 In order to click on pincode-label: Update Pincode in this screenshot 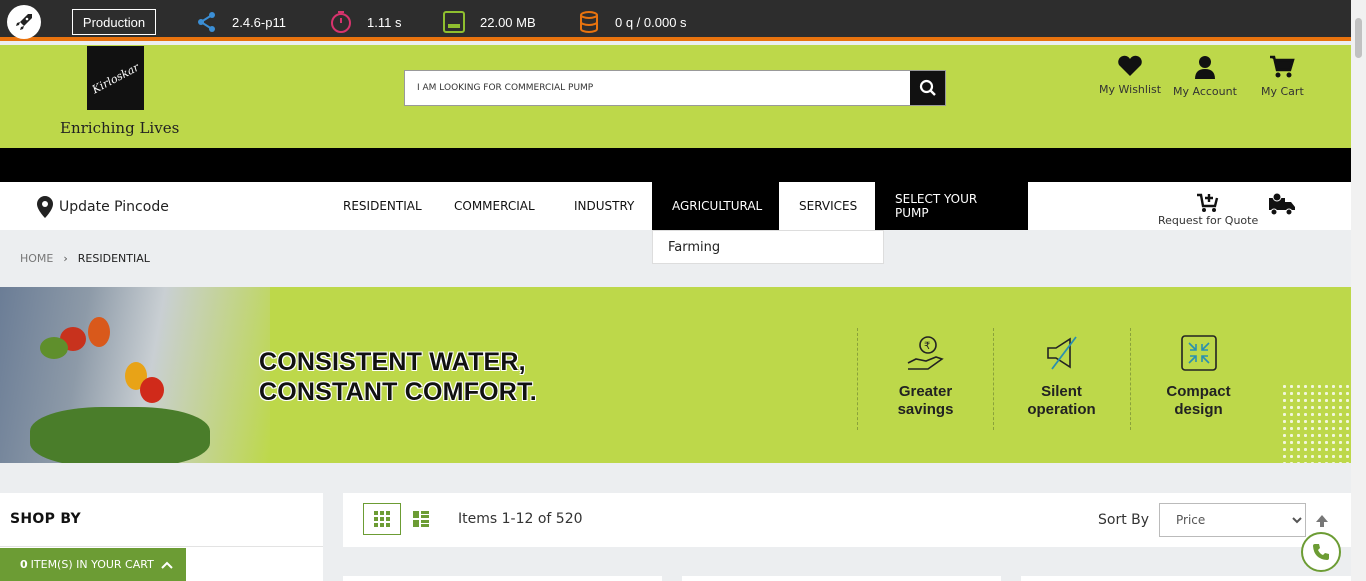, I will do `click(114, 207)`.